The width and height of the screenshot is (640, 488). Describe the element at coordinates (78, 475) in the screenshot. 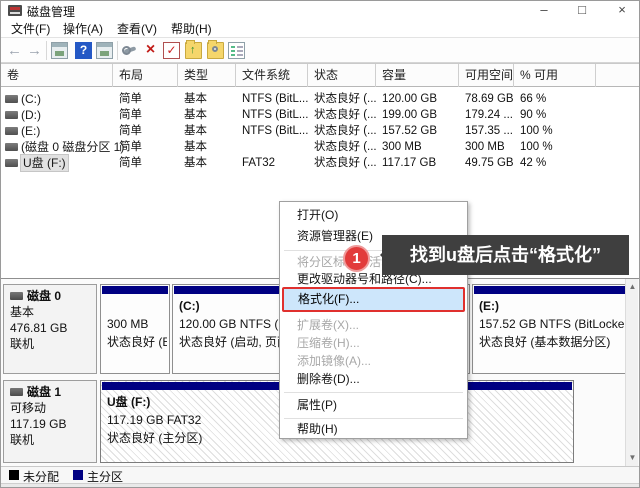

I see `primary-partition-swatch` at that location.